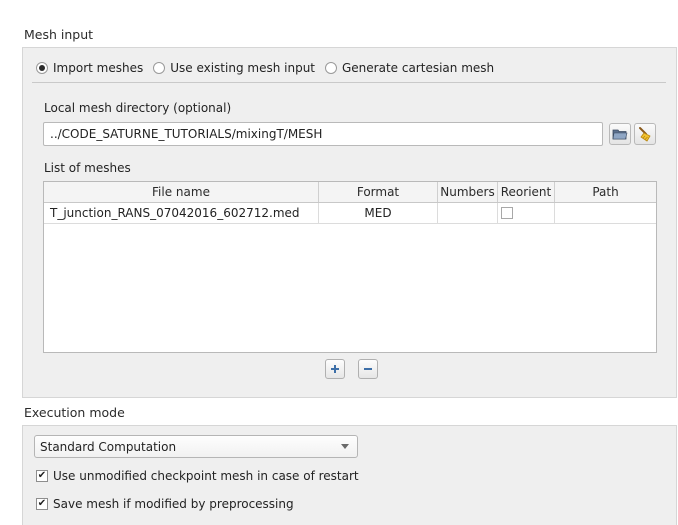 The image size is (678, 525). What do you see at coordinates (605, 192) in the screenshot?
I see `column-header-path: Path` at bounding box center [605, 192].